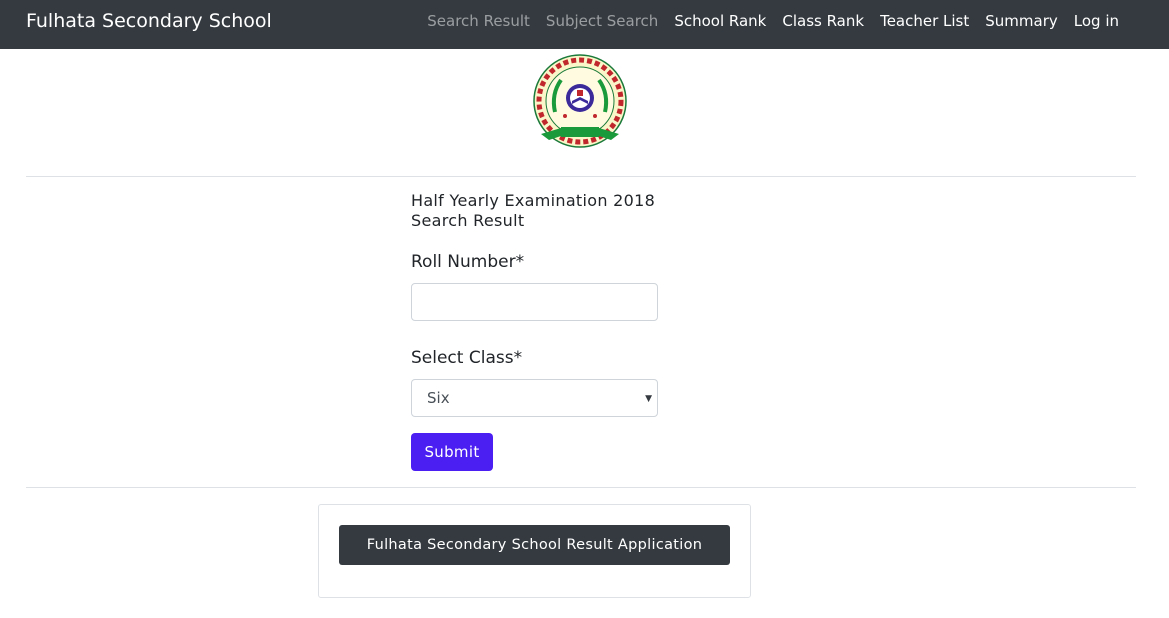 This screenshot has height=618, width=1169. I want to click on nav-summary: Summary, so click(1021, 21).